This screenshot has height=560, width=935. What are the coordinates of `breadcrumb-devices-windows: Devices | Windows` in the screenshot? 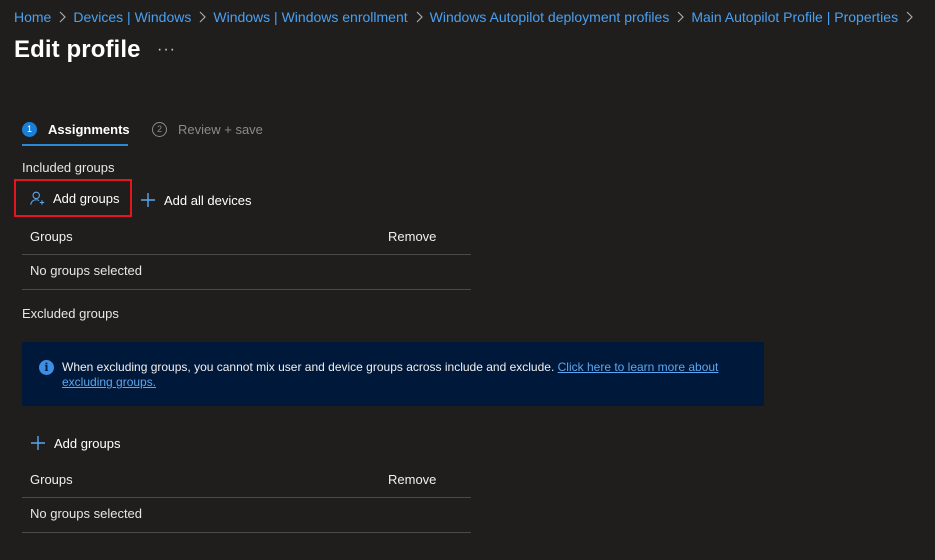 It's located at (132, 17).